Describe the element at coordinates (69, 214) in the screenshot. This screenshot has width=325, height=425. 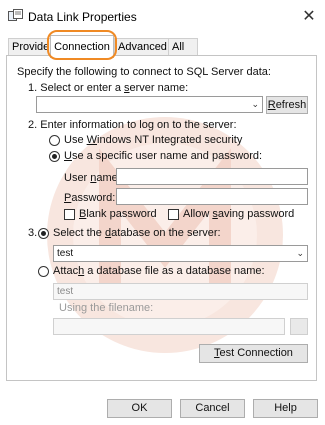
I see `blank-password-checkbox` at that location.